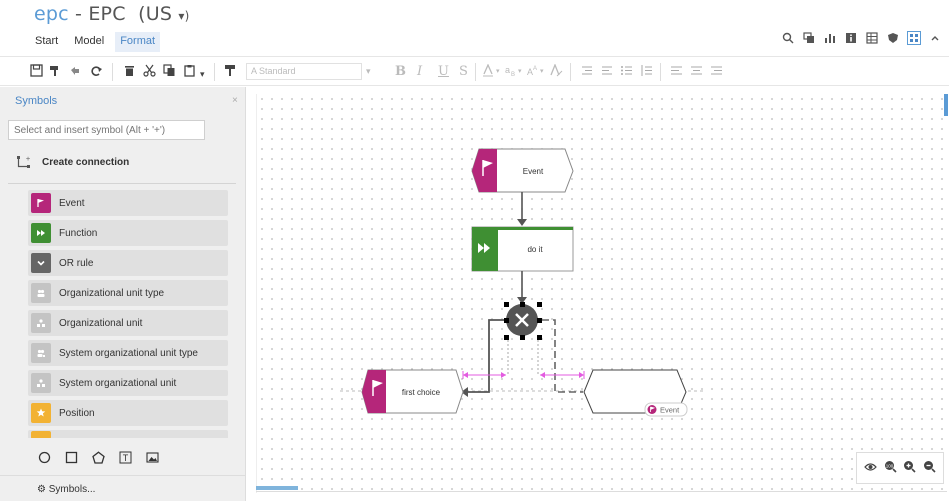  I want to click on rectangle-shape-icon, so click(71, 459).